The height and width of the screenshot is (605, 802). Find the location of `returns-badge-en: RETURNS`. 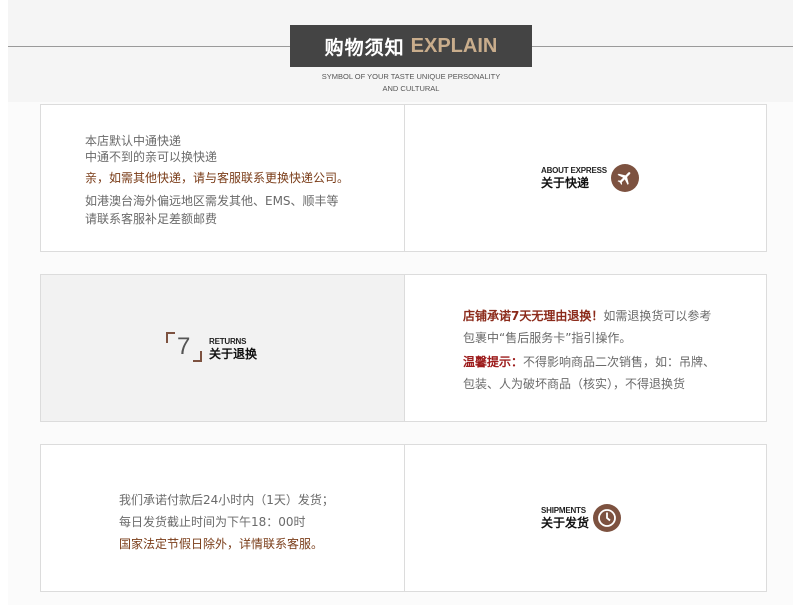

returns-badge-en: RETURNS is located at coordinates (228, 341).